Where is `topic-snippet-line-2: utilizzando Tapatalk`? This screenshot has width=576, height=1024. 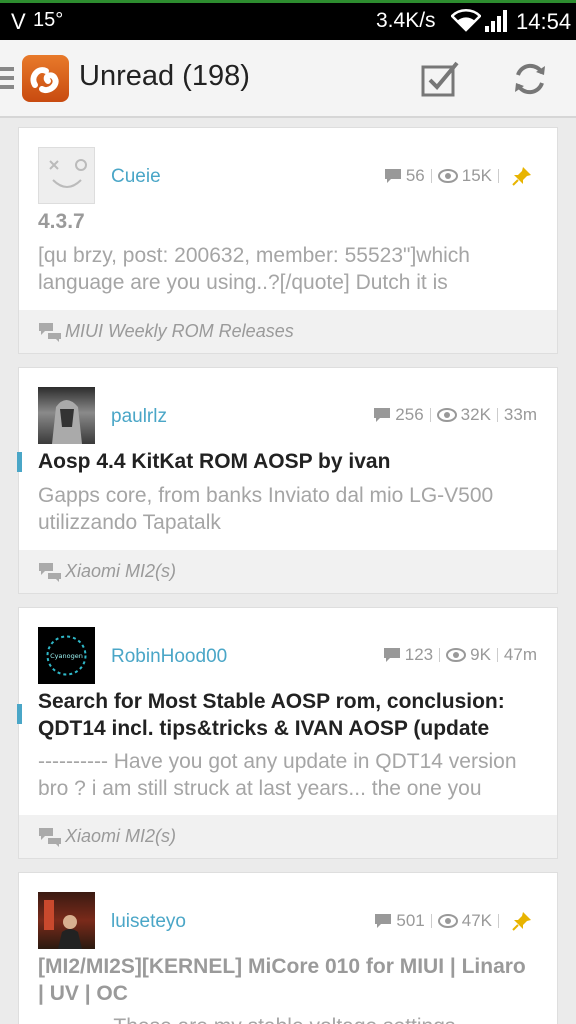
topic-snippet-line-2: utilizzando Tapatalk is located at coordinates (129, 522).